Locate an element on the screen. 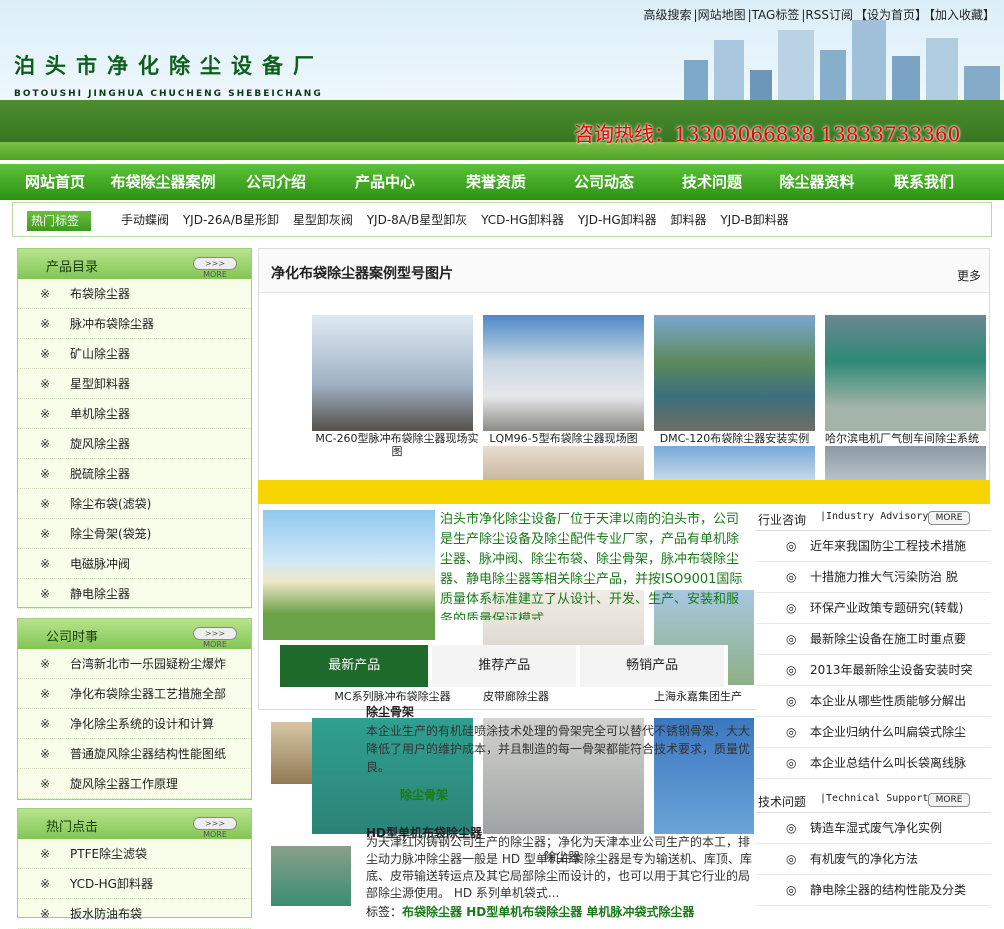  list-item: ※ 除尘布袋(滤袋) is located at coordinates (134, 504).